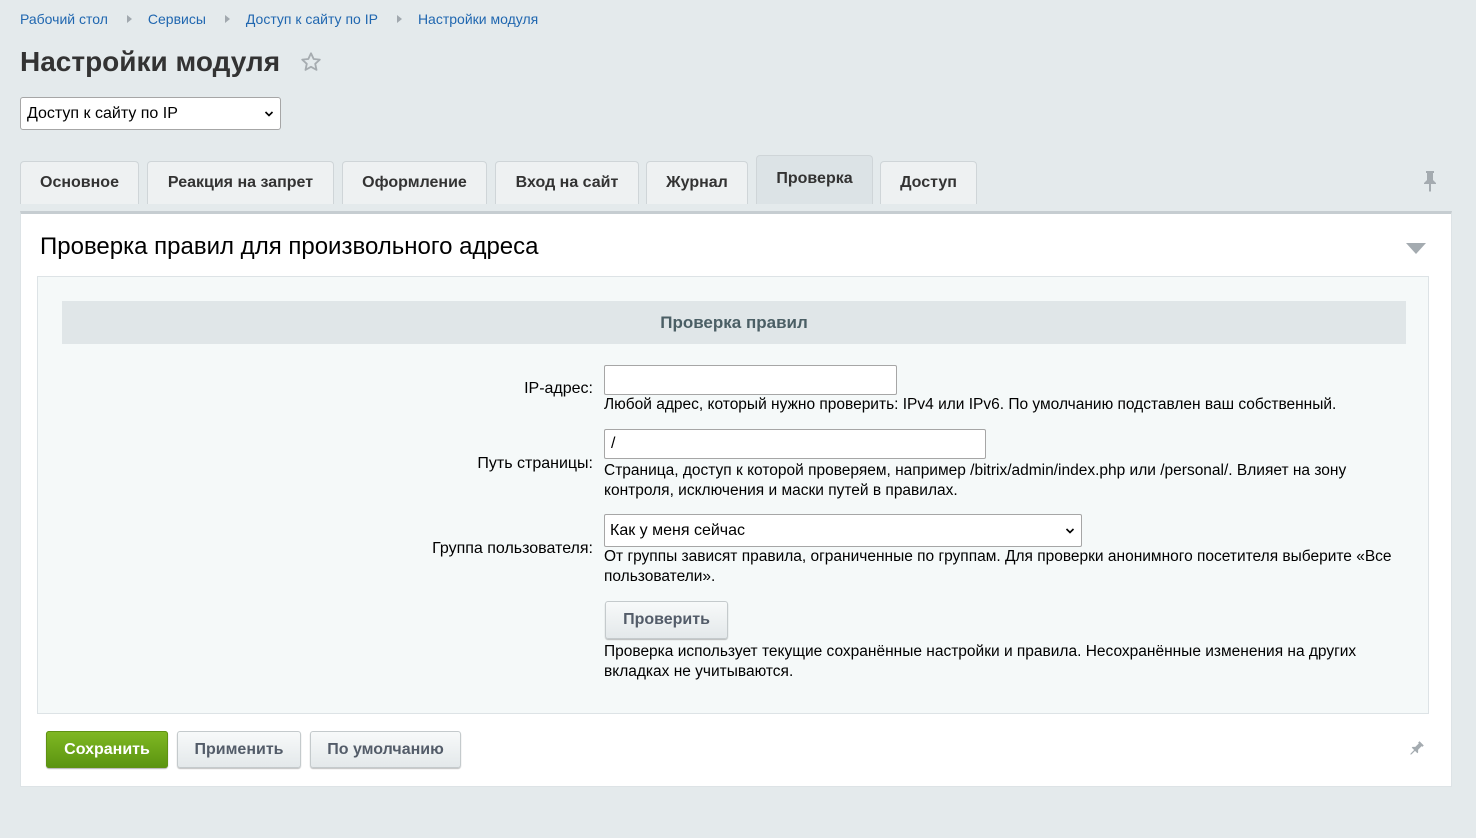 This screenshot has height=838, width=1476. Describe the element at coordinates (385, 749) in the screenshot. I see `default-button: По умолчанию` at that location.